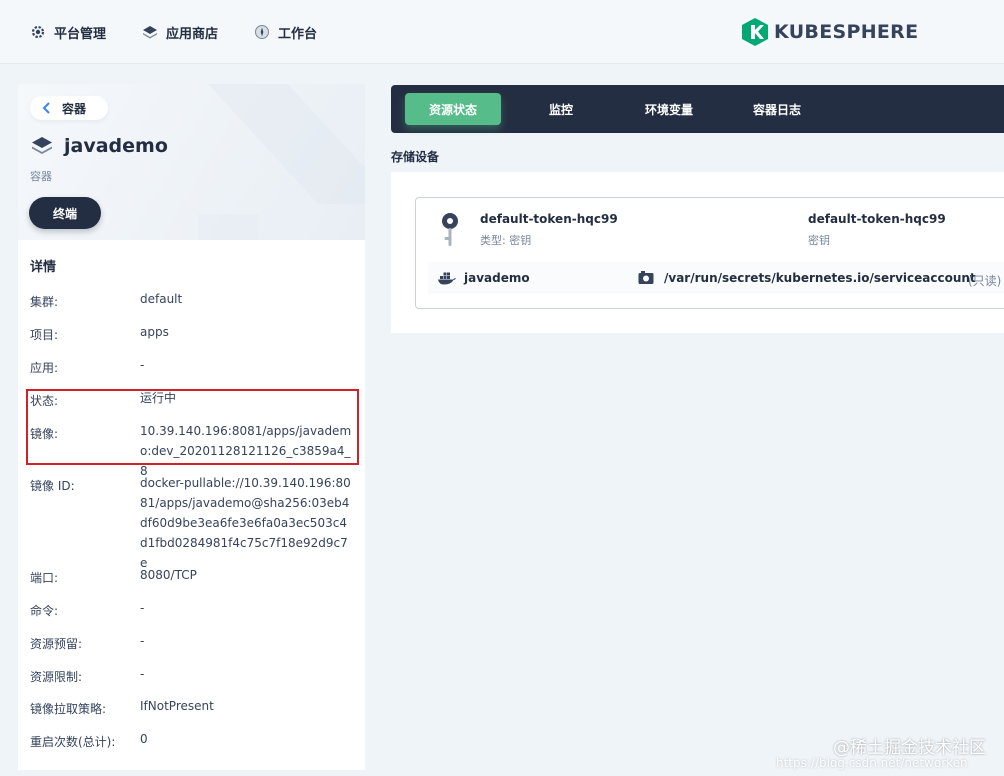  Describe the element at coordinates (44, 434) in the screenshot. I see `detail-key: 镜像:` at that location.